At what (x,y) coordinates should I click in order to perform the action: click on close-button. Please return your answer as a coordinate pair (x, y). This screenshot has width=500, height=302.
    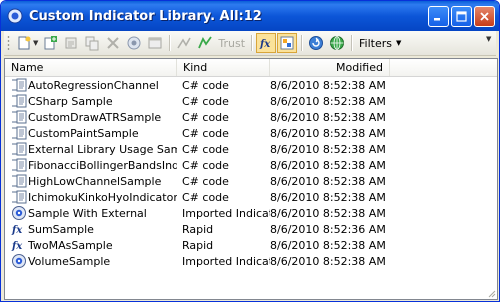
    Looking at the image, I should click on (484, 16).